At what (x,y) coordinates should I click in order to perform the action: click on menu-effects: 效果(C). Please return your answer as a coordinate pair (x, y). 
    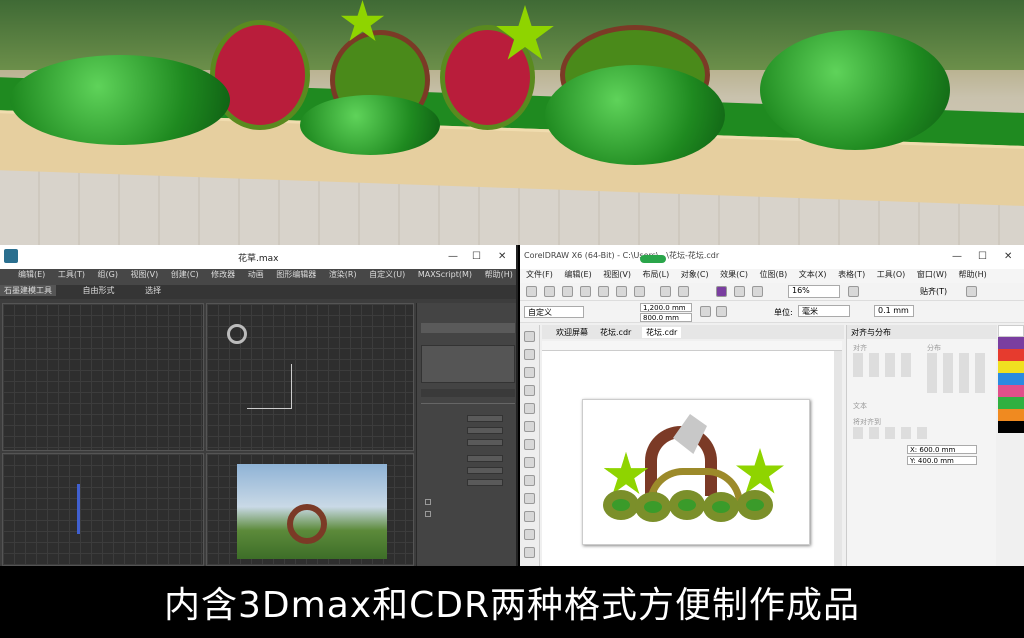
    Looking at the image, I should click on (734, 274).